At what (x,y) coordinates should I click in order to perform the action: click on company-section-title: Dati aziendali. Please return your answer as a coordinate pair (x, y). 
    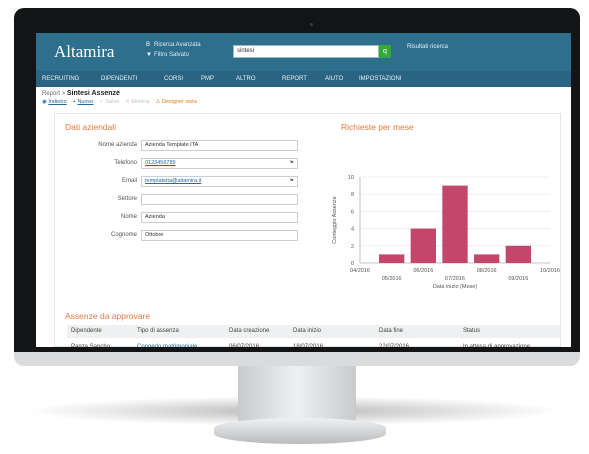
    Looking at the image, I should click on (91, 127).